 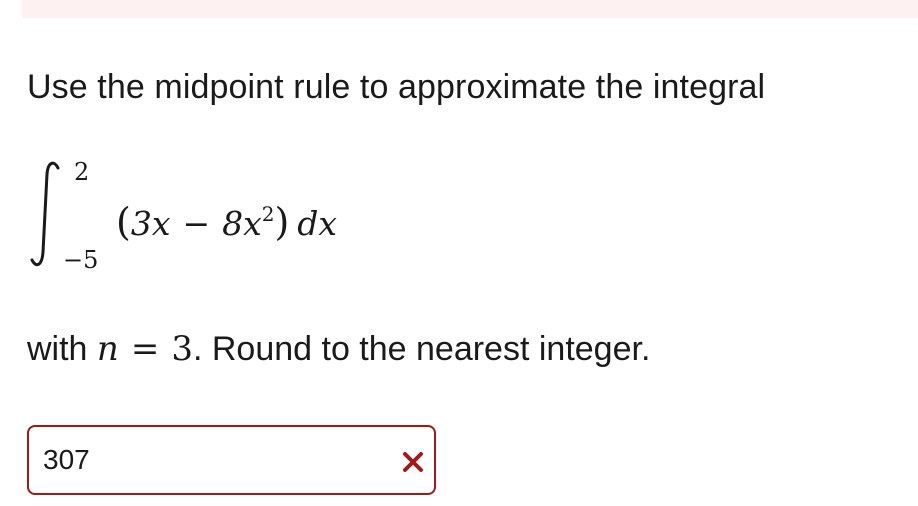 I want to click on n-value: 3, so click(x=182, y=349).